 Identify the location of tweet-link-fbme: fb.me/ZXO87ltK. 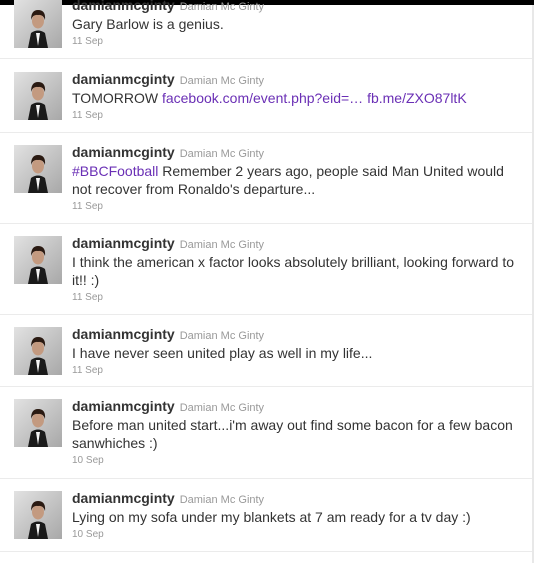
(417, 98).